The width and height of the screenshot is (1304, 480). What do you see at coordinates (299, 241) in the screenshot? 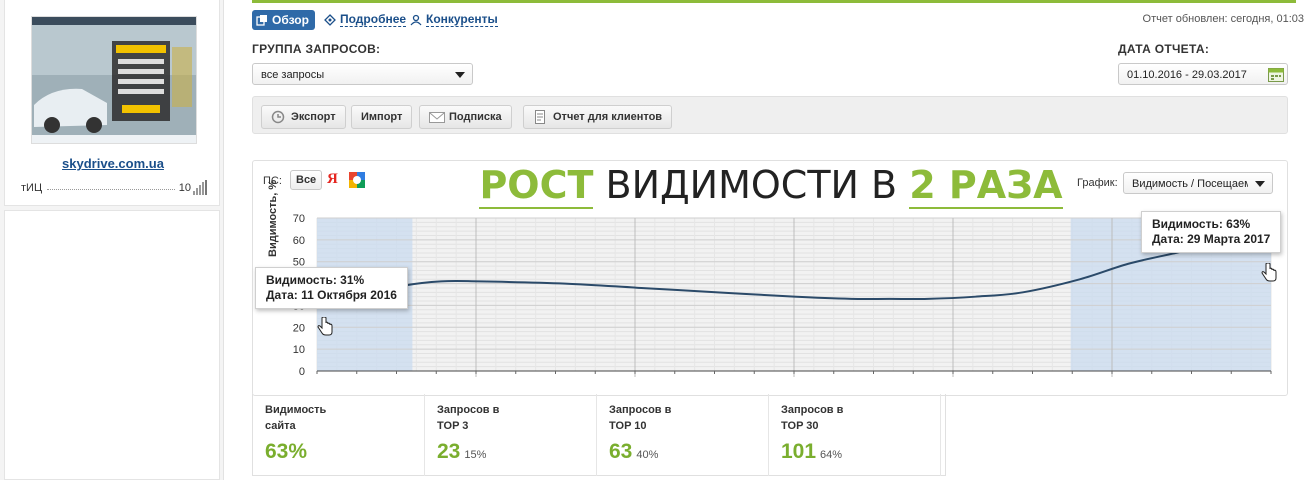
I see `y-tick-label: 60` at bounding box center [299, 241].